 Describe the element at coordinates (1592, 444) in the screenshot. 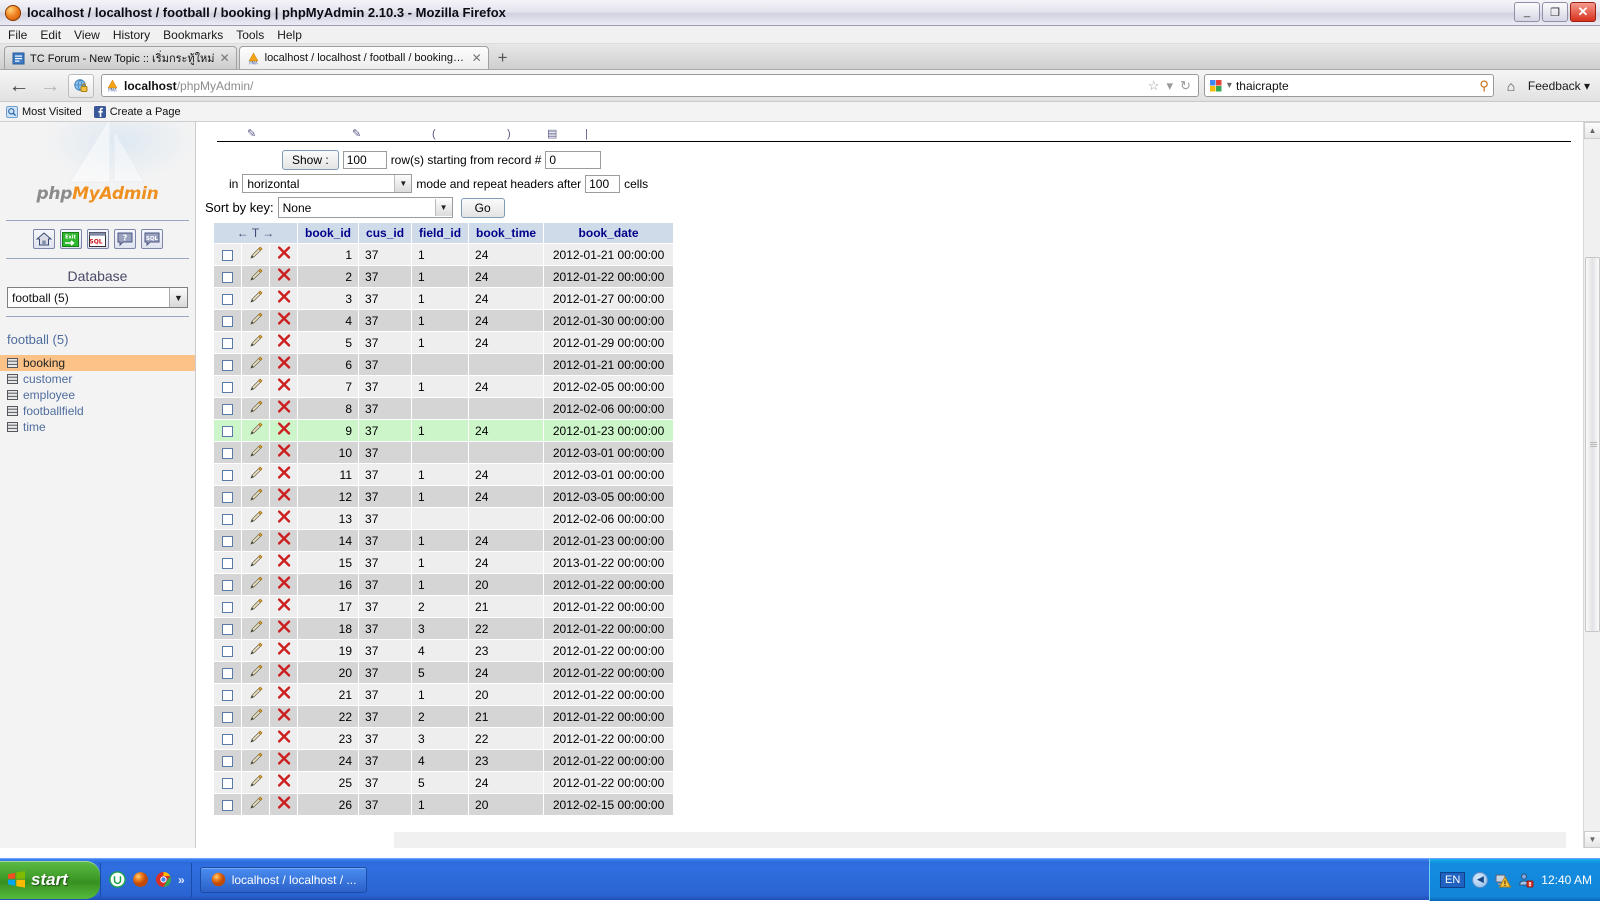

I see `scrollbar-thumb` at that location.